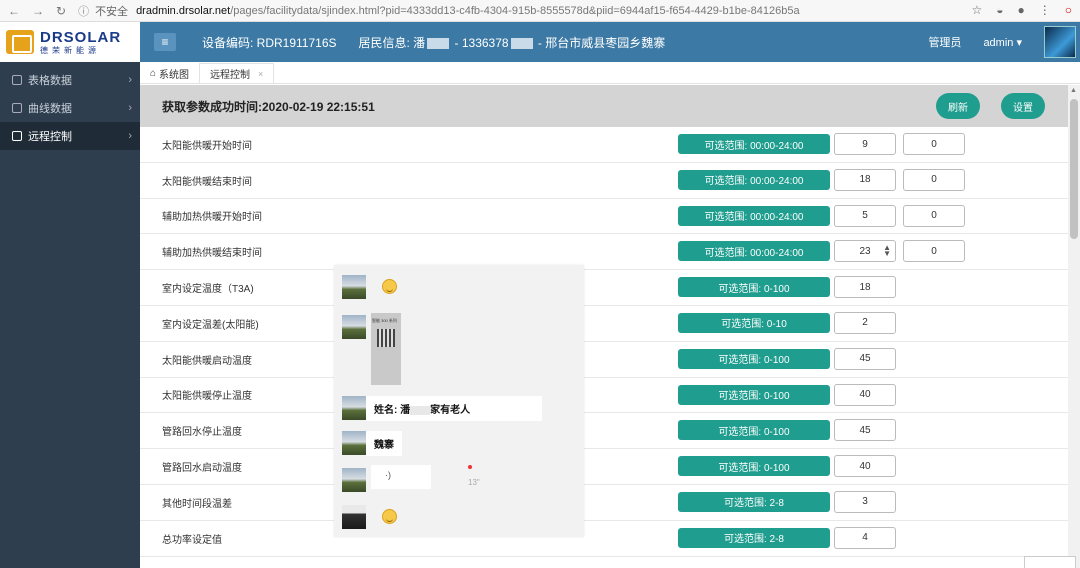 The image size is (1080, 568). What do you see at coordinates (14, 11) in the screenshot?
I see `back-icon: ←` at bounding box center [14, 11].